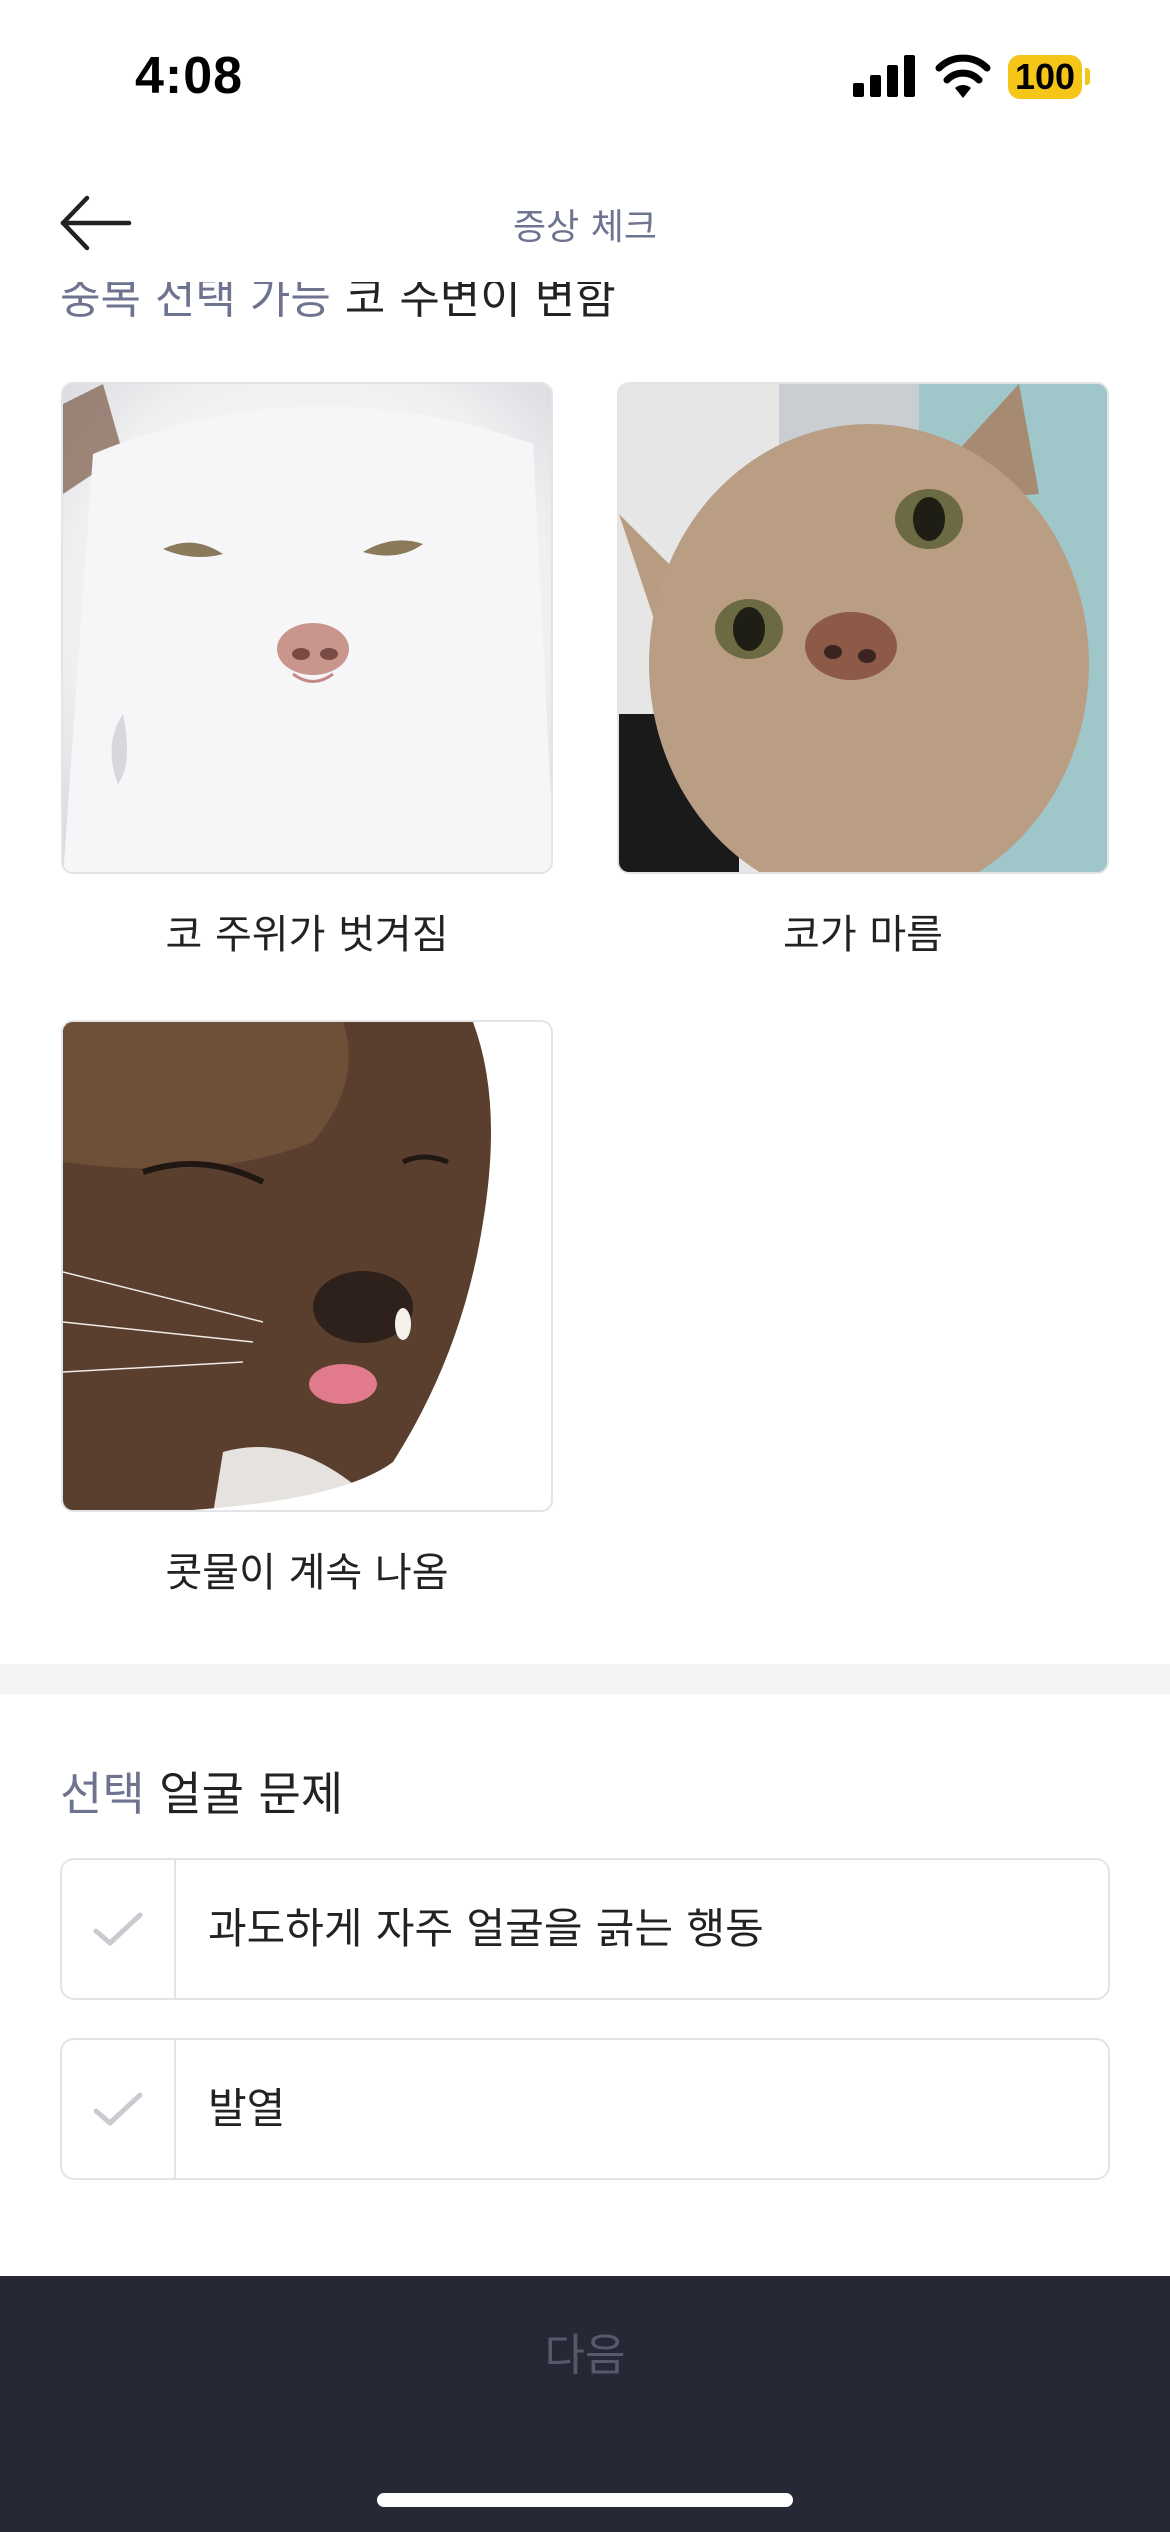 This screenshot has width=1170, height=2532. I want to click on section-heading: 중복 선택 가능 코 주변이 변함, so click(338, 304).